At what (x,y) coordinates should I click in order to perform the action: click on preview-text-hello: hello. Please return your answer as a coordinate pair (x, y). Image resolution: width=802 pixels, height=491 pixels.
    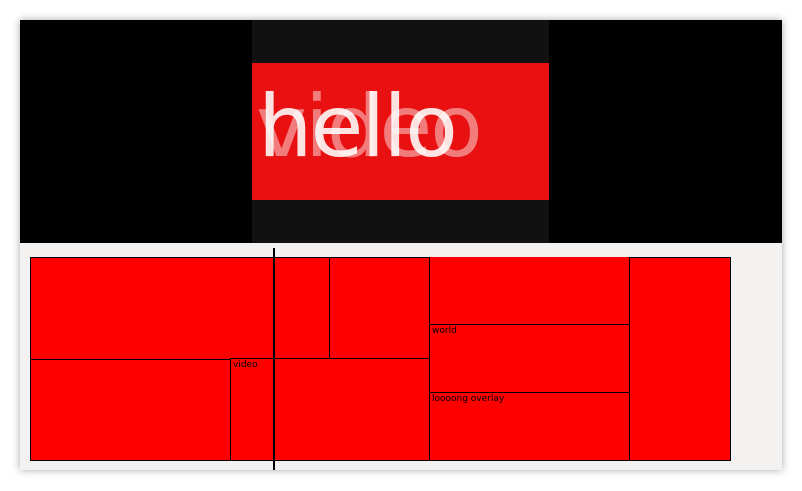
    Looking at the image, I should click on (358, 127).